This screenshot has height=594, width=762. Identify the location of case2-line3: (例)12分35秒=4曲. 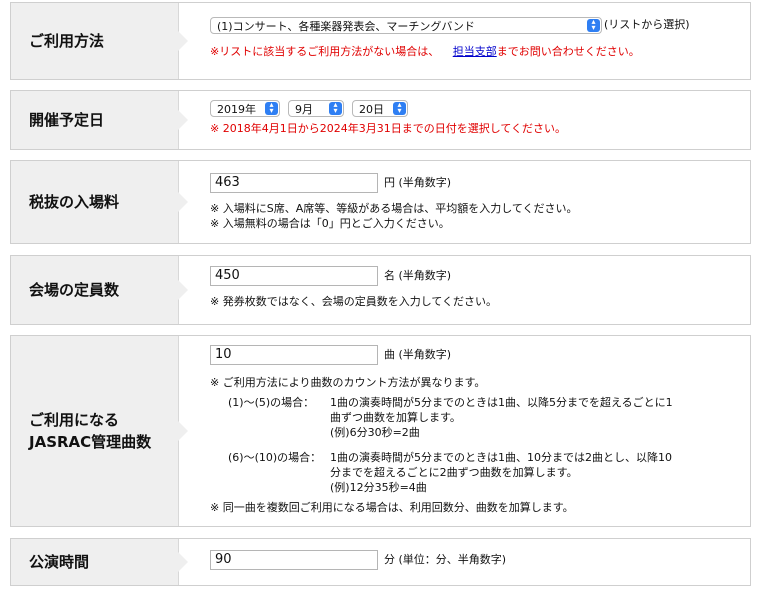
(378, 487).